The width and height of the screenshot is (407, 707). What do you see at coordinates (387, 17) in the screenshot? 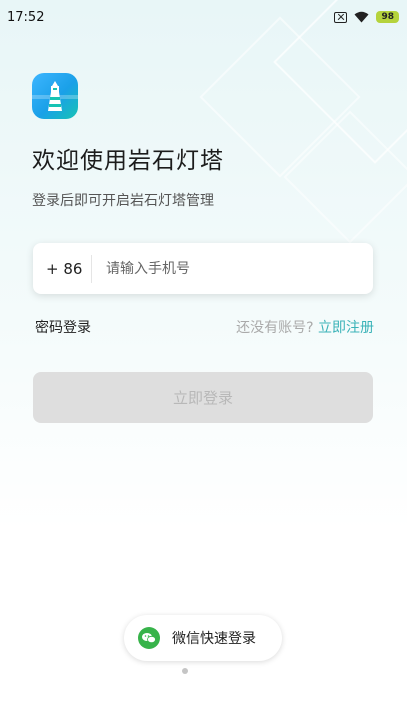
I see `battery-indicator: 98` at bounding box center [387, 17].